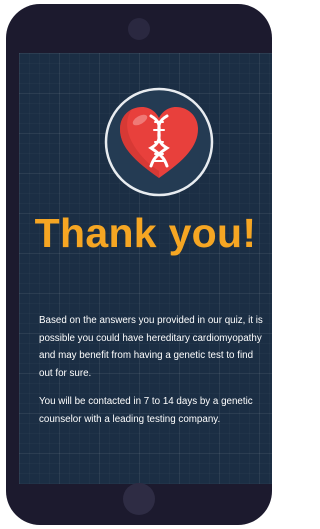 The image size is (320, 529). I want to click on phone-speaker, so click(139, 29).